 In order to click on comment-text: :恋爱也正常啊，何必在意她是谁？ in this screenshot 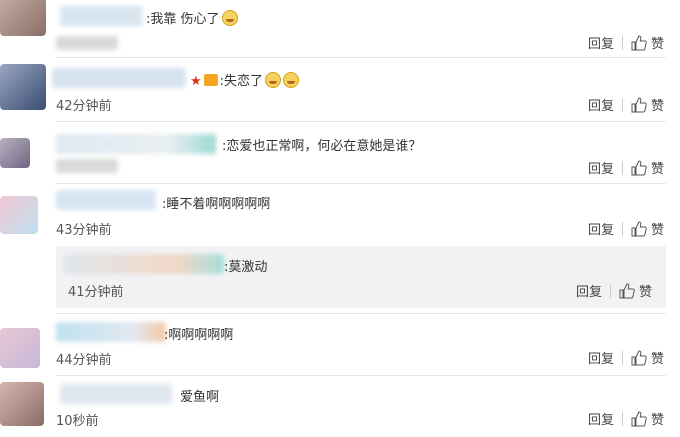, I will do `click(322, 146)`.